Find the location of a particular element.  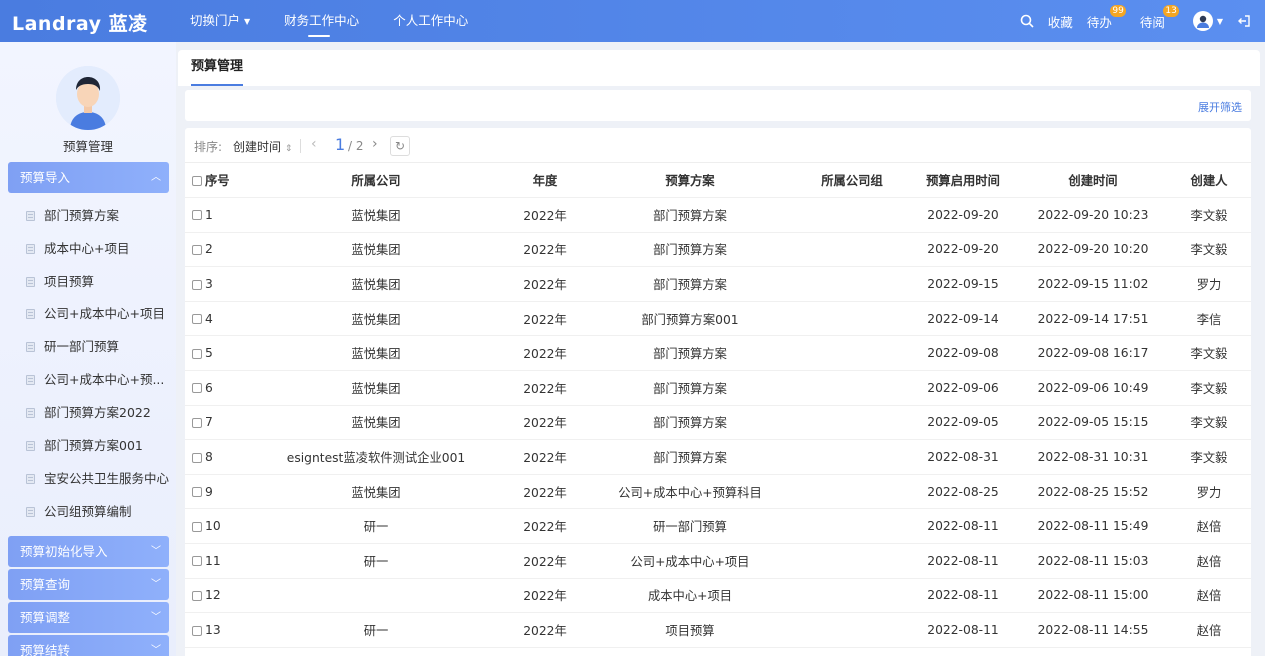

tab-budget-management: 预算管理 is located at coordinates (217, 68).